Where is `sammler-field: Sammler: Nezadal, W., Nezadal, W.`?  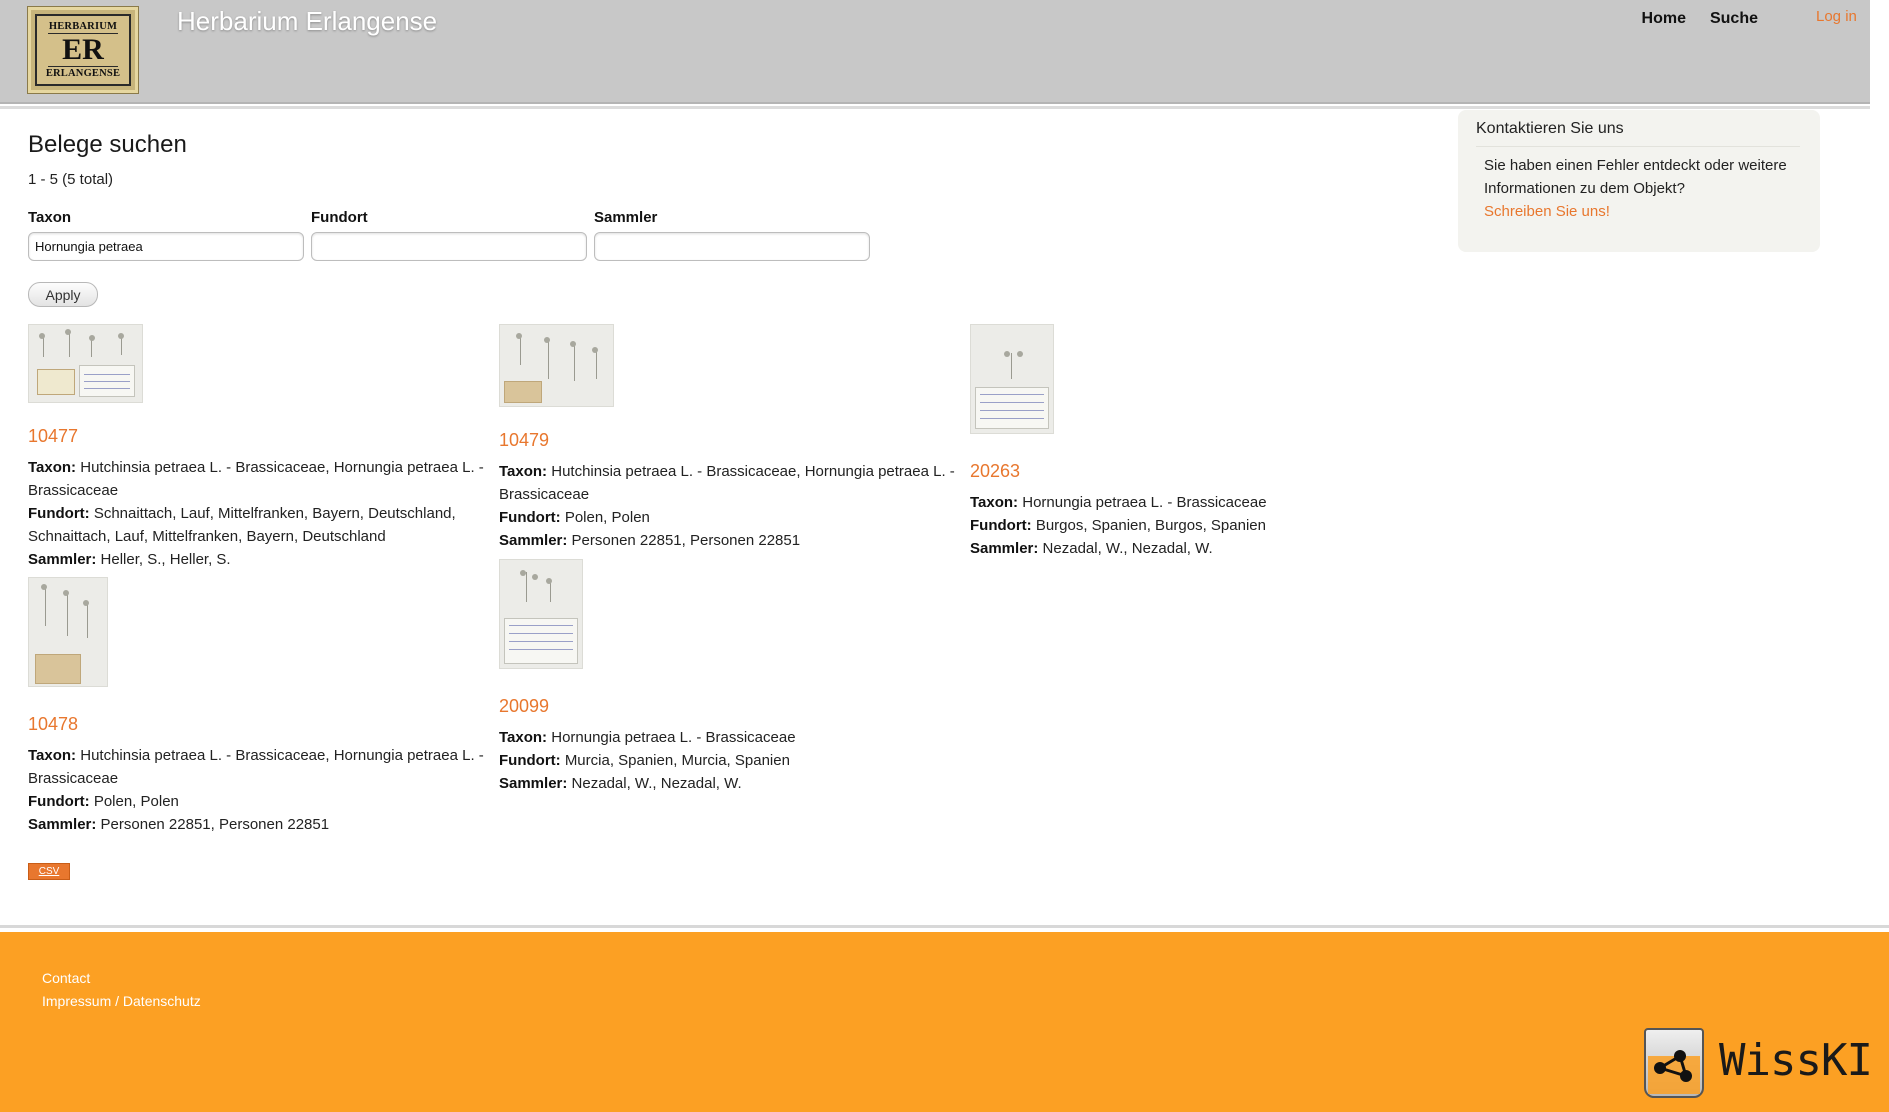 sammler-field: Sammler: Nezadal, W., Nezadal, W. is located at coordinates (1205, 548).